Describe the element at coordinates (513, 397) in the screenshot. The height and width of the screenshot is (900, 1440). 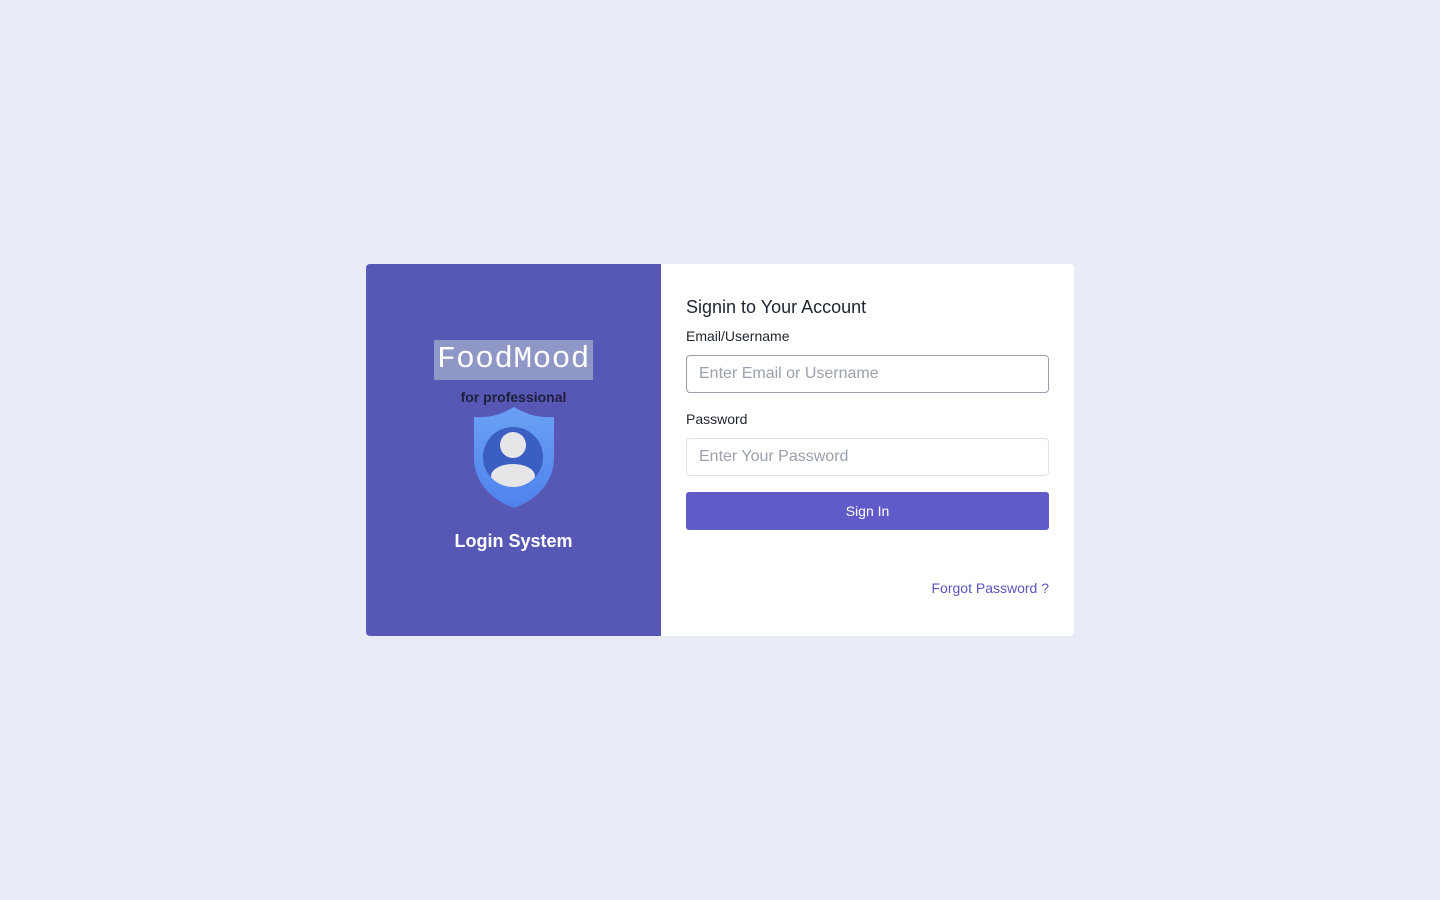
I see `brand-tagline: for professional` at that location.